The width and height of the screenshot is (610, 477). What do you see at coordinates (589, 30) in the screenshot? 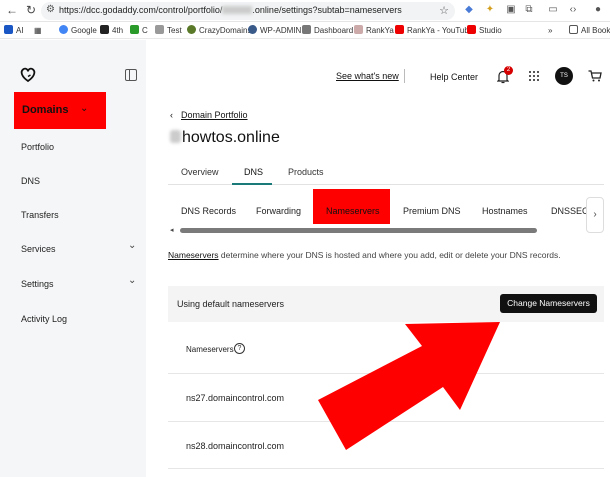
I see `bookmark-folder: All Book` at bounding box center [589, 30].